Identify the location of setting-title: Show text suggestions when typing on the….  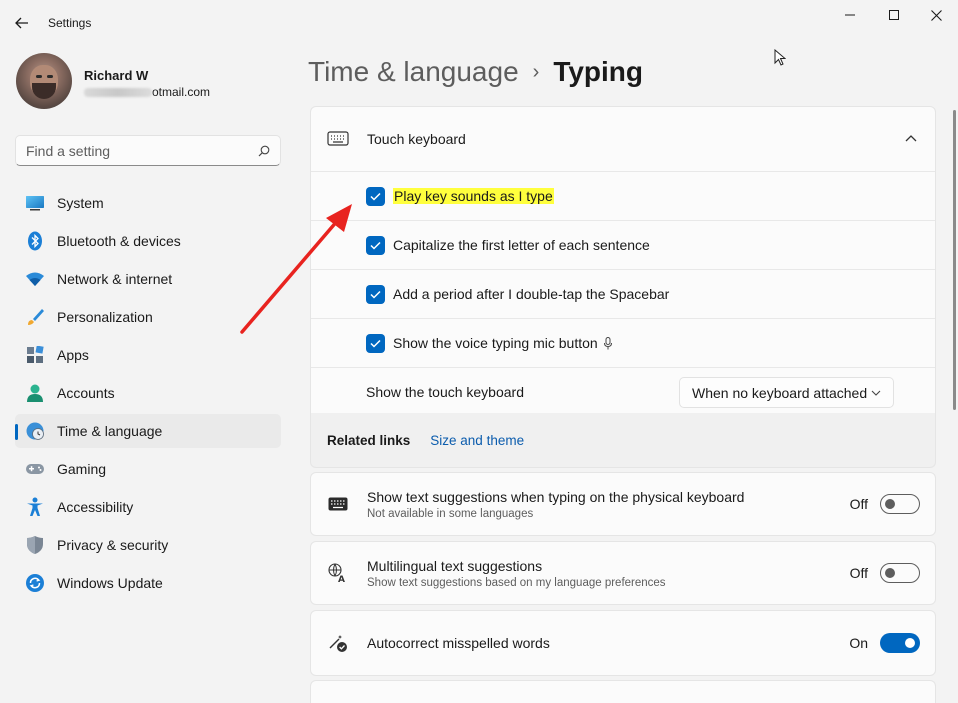
(556, 496).